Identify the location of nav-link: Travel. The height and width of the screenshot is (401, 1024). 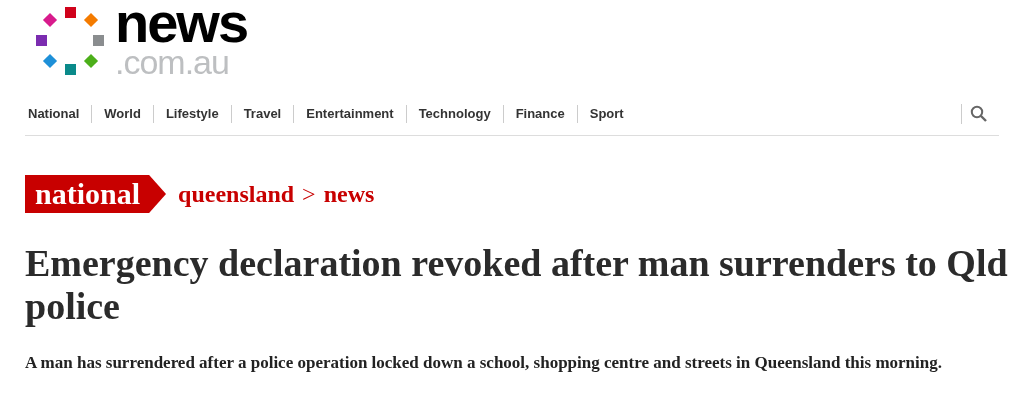
(262, 113).